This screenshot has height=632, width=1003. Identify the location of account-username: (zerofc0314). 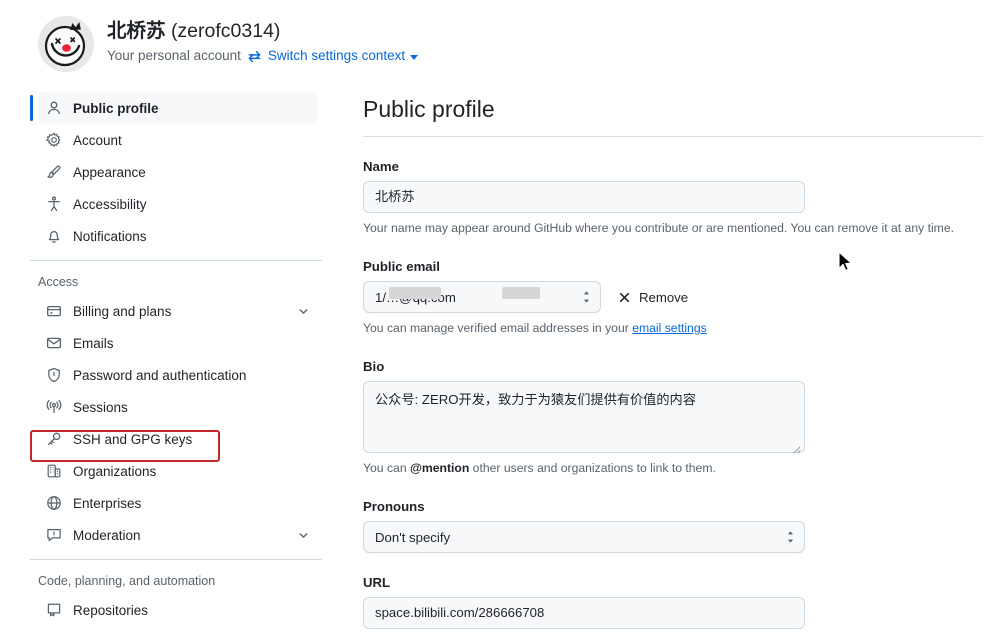
(225, 31).